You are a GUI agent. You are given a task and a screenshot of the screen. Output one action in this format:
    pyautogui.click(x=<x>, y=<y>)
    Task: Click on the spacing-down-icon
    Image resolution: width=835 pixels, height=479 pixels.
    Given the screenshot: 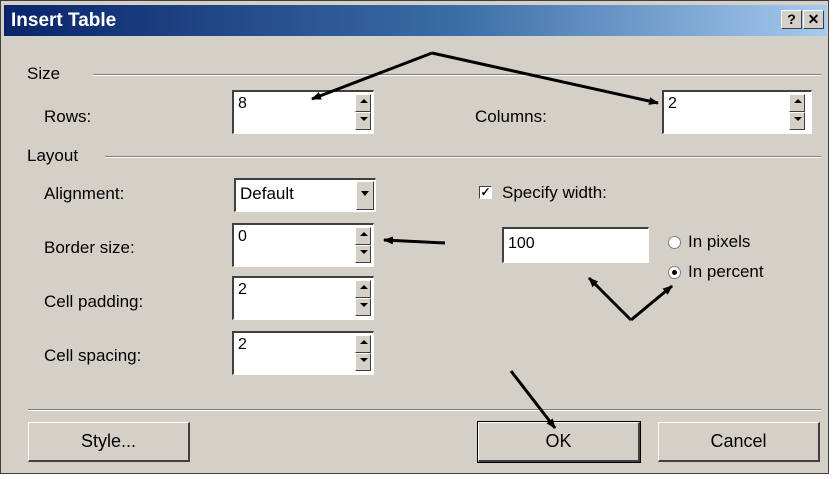 What is the action you would take?
    pyautogui.click(x=363, y=362)
    